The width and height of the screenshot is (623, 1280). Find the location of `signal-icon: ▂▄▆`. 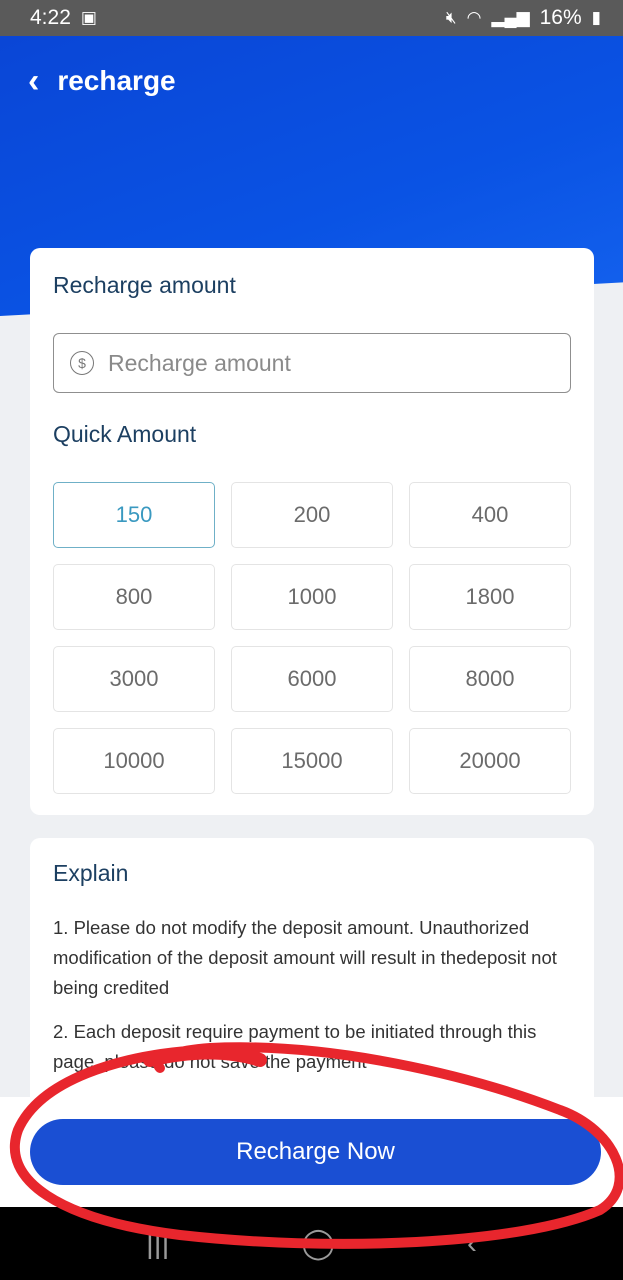

signal-icon: ▂▄▆ is located at coordinates (510, 17).